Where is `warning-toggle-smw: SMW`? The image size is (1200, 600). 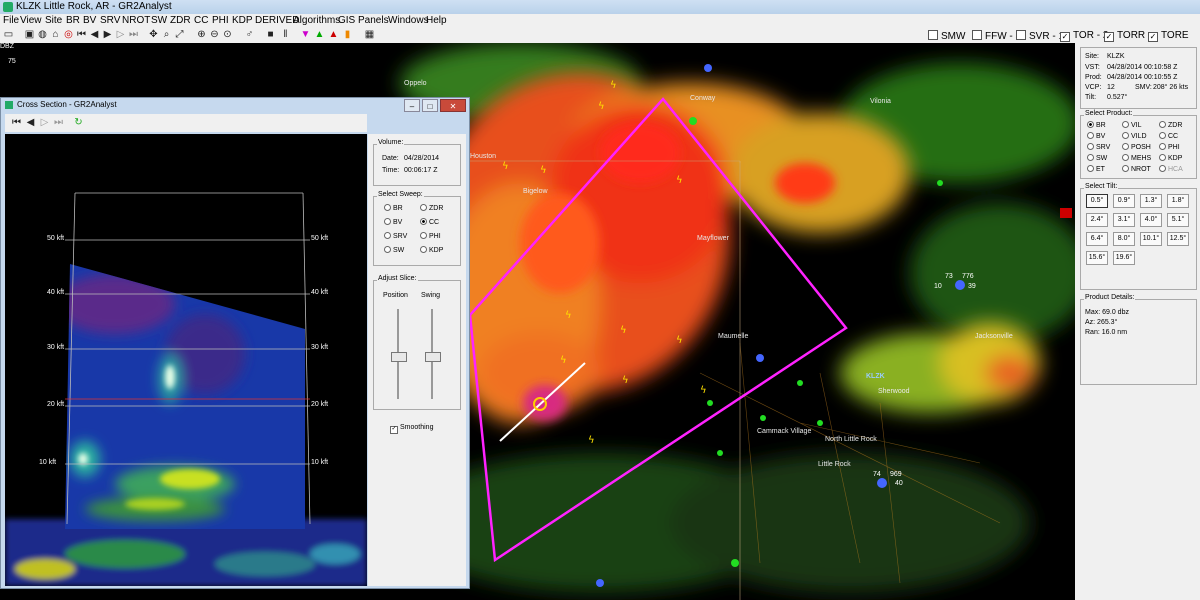
warning-toggle-smw: SMW is located at coordinates (946, 36).